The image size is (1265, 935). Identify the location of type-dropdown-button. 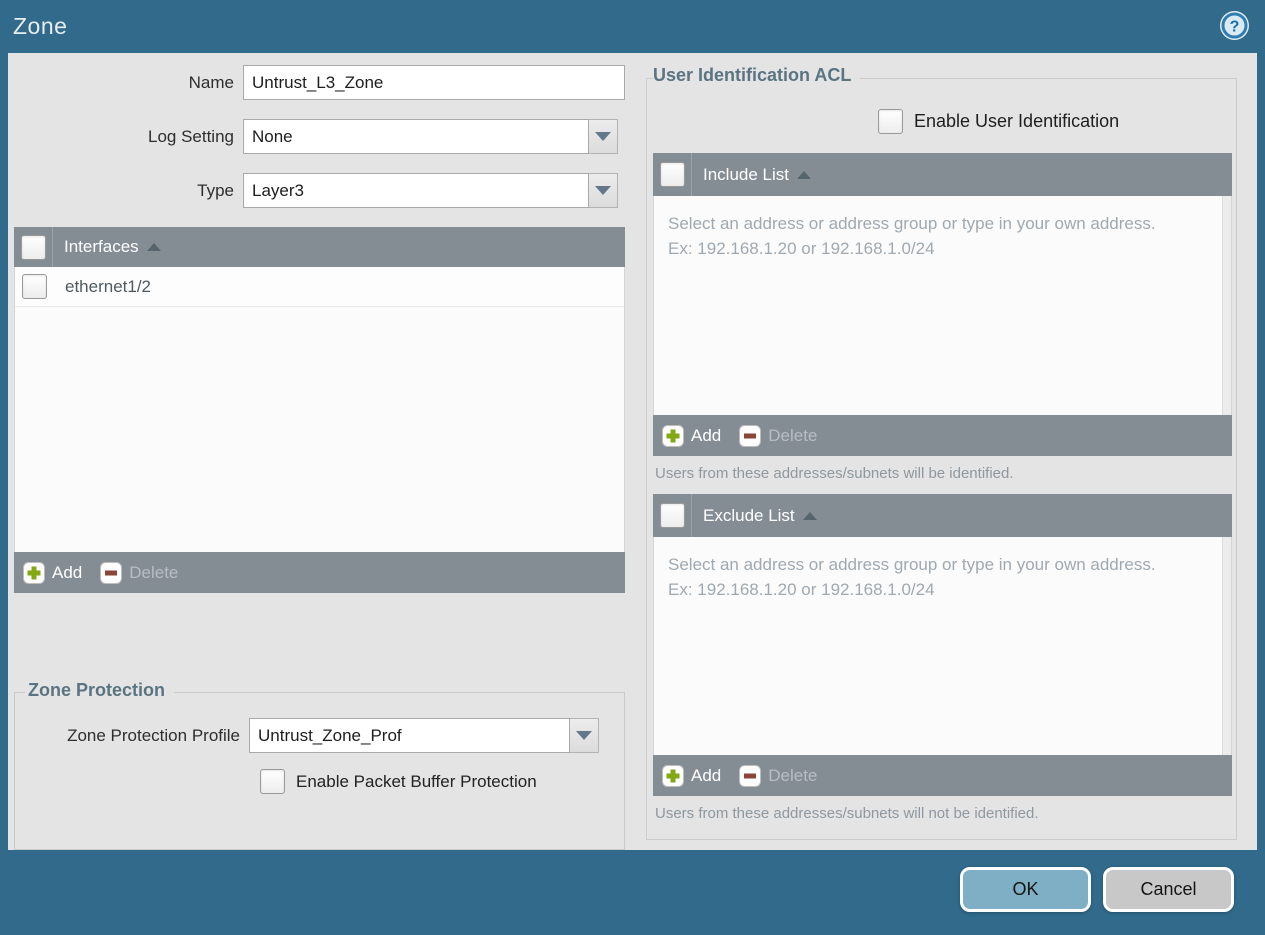
(603, 190).